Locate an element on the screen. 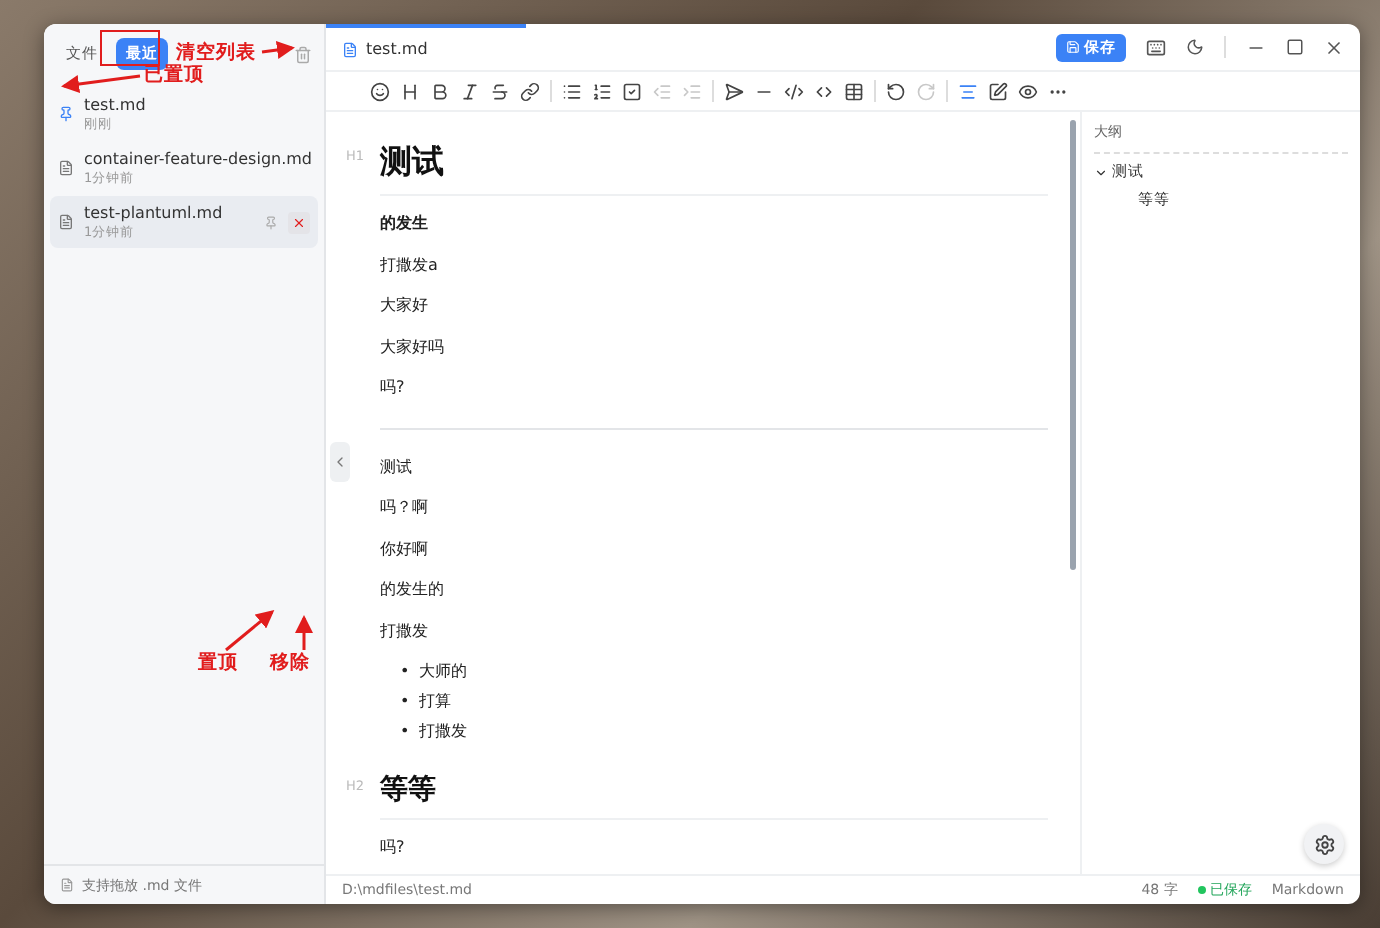 The width and height of the screenshot is (1380, 928). paragraph: 的发生 is located at coordinates (404, 224).